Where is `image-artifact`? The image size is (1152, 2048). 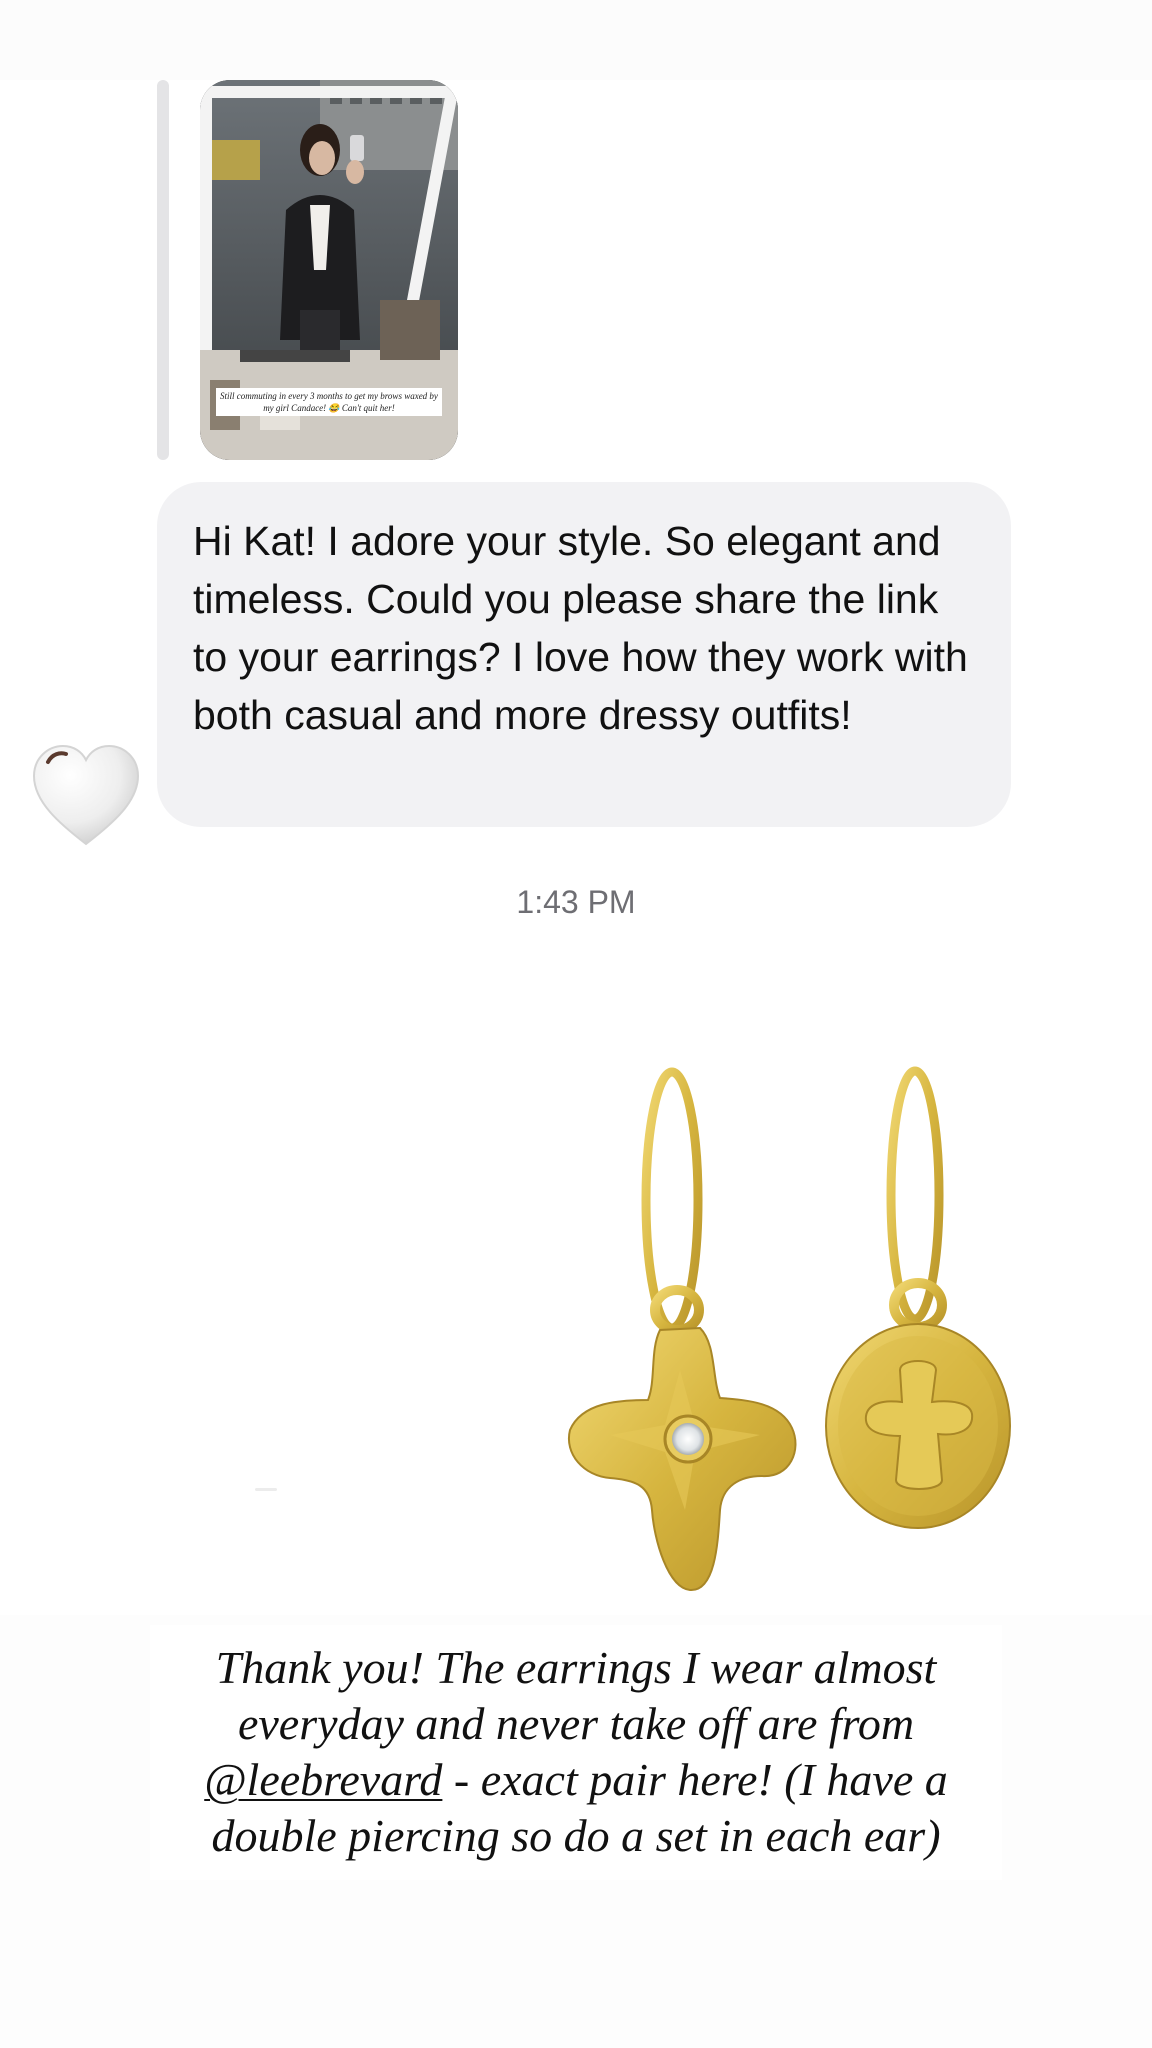
image-artifact is located at coordinates (266, 1489).